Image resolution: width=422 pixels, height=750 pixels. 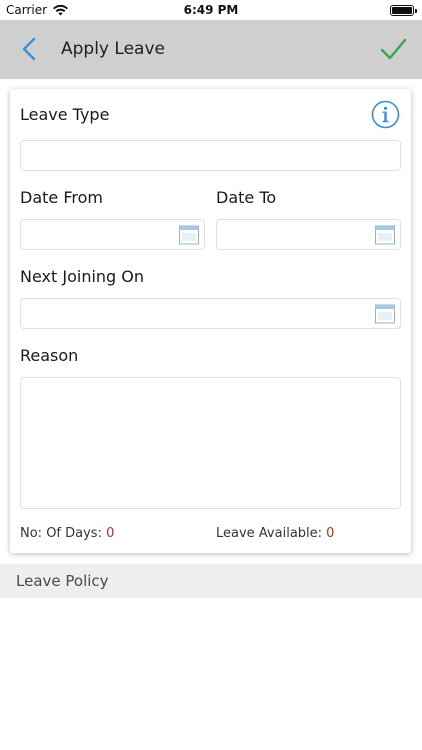 I want to click on info-button, so click(x=385, y=114).